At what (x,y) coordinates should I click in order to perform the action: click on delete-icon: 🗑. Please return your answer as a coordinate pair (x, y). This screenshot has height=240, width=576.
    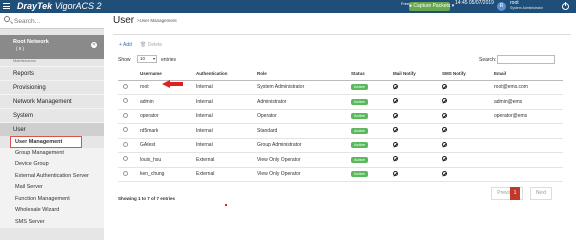
    Looking at the image, I should click on (143, 45).